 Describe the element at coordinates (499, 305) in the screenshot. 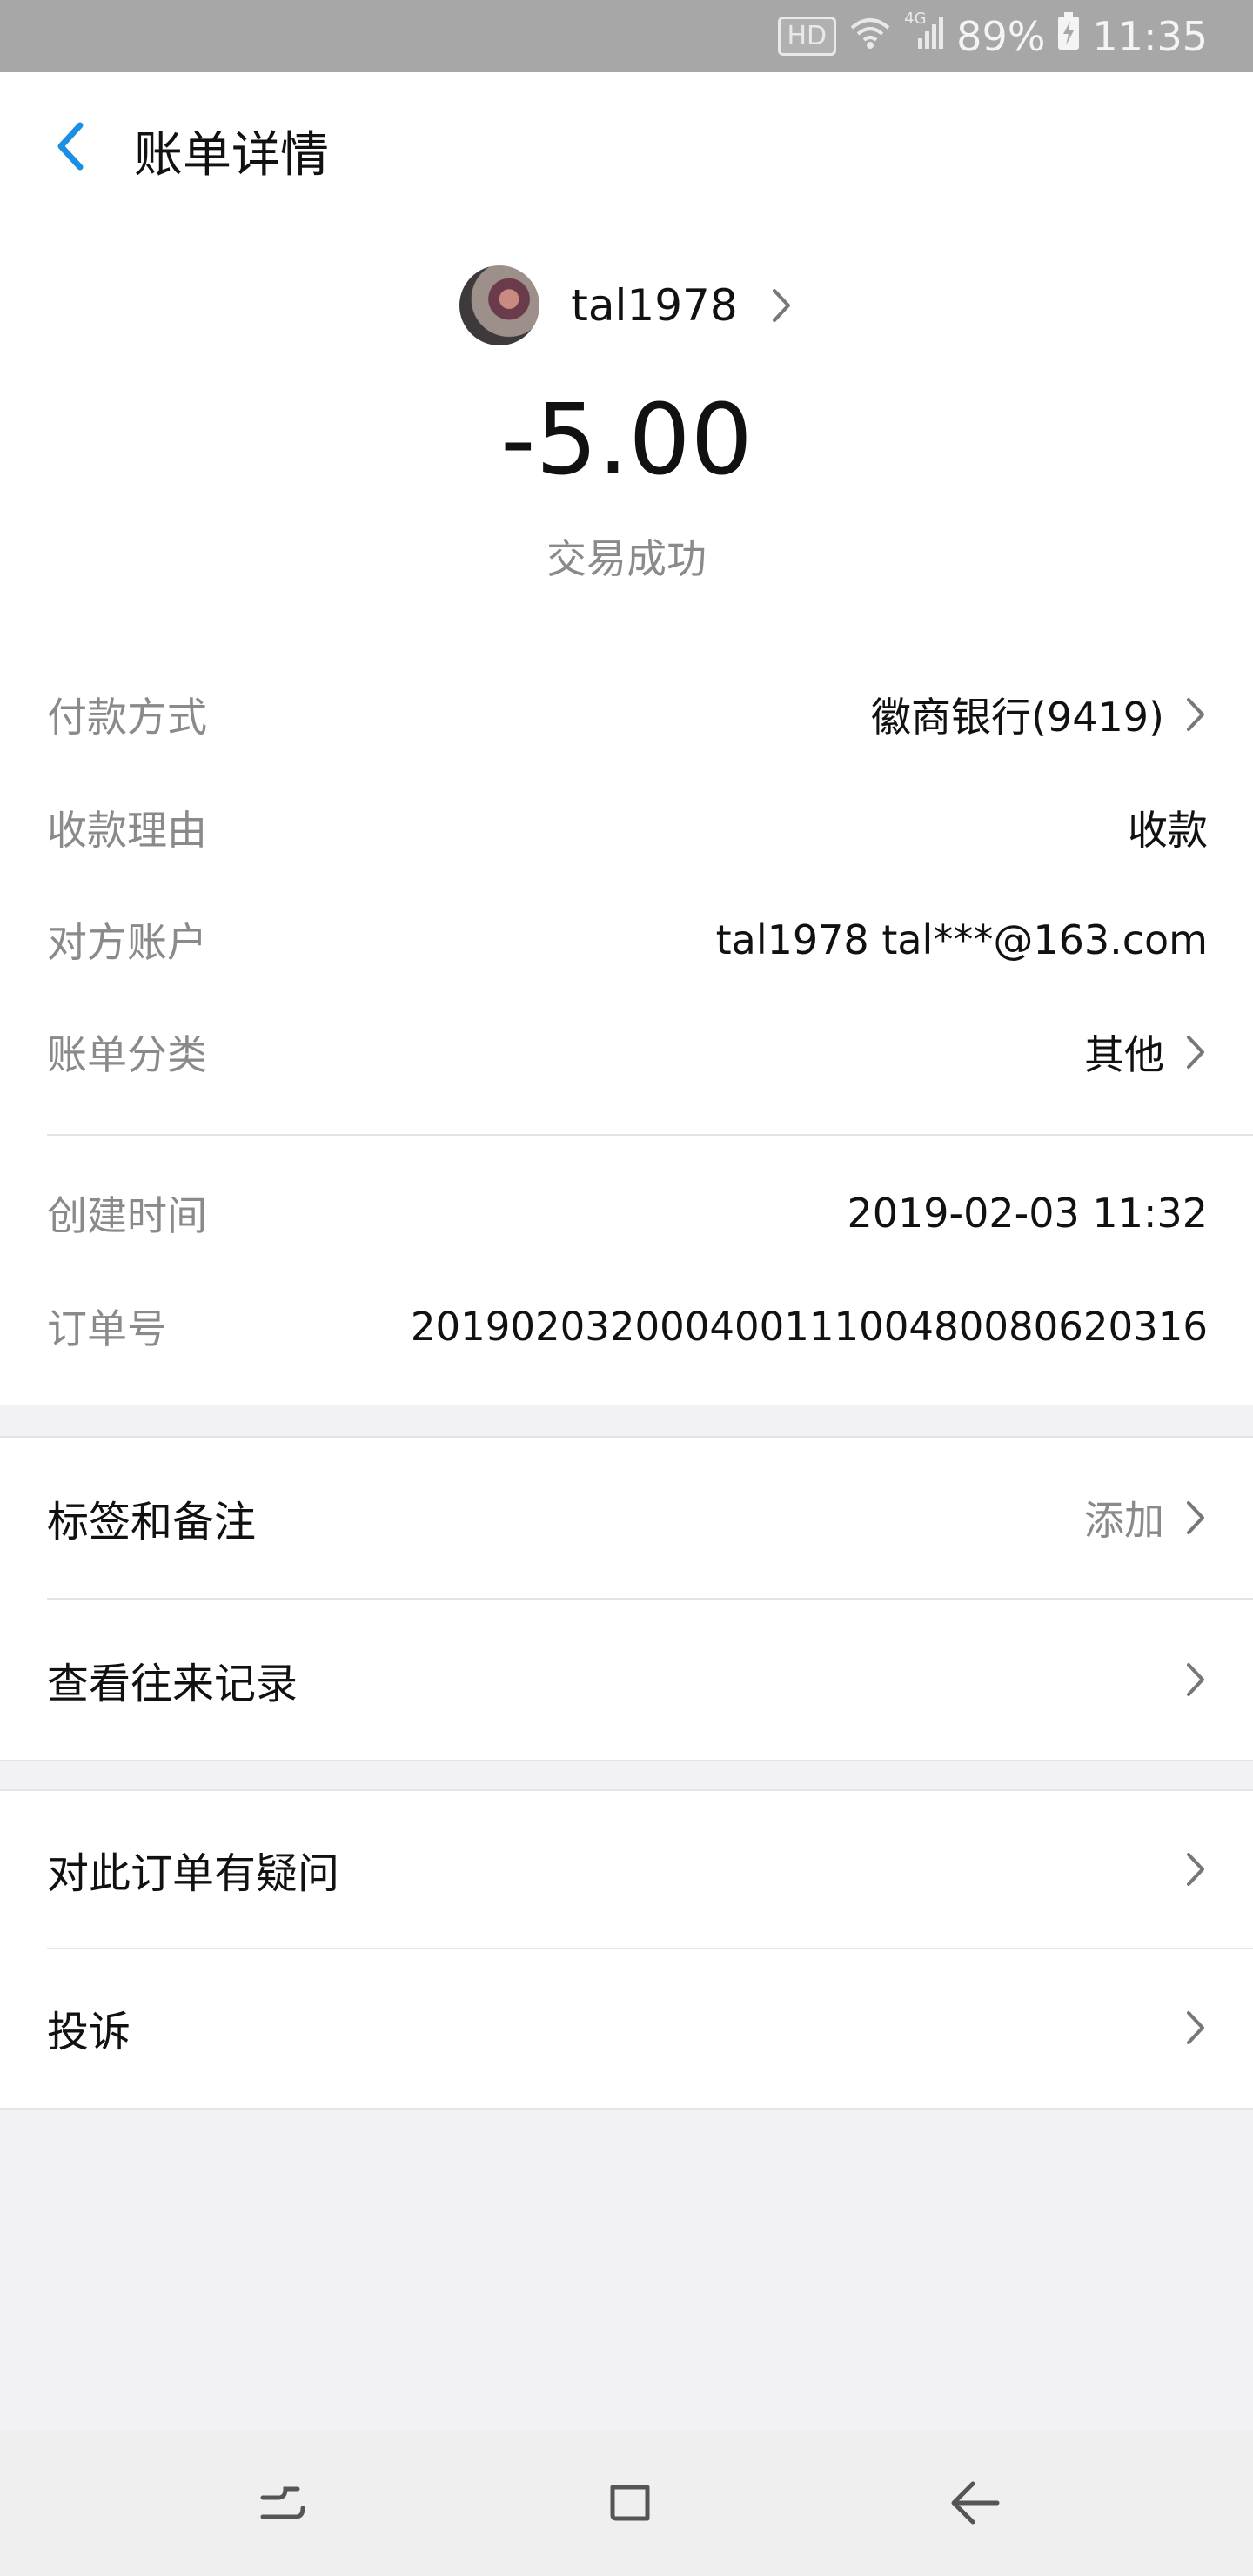

I see `avatar` at that location.